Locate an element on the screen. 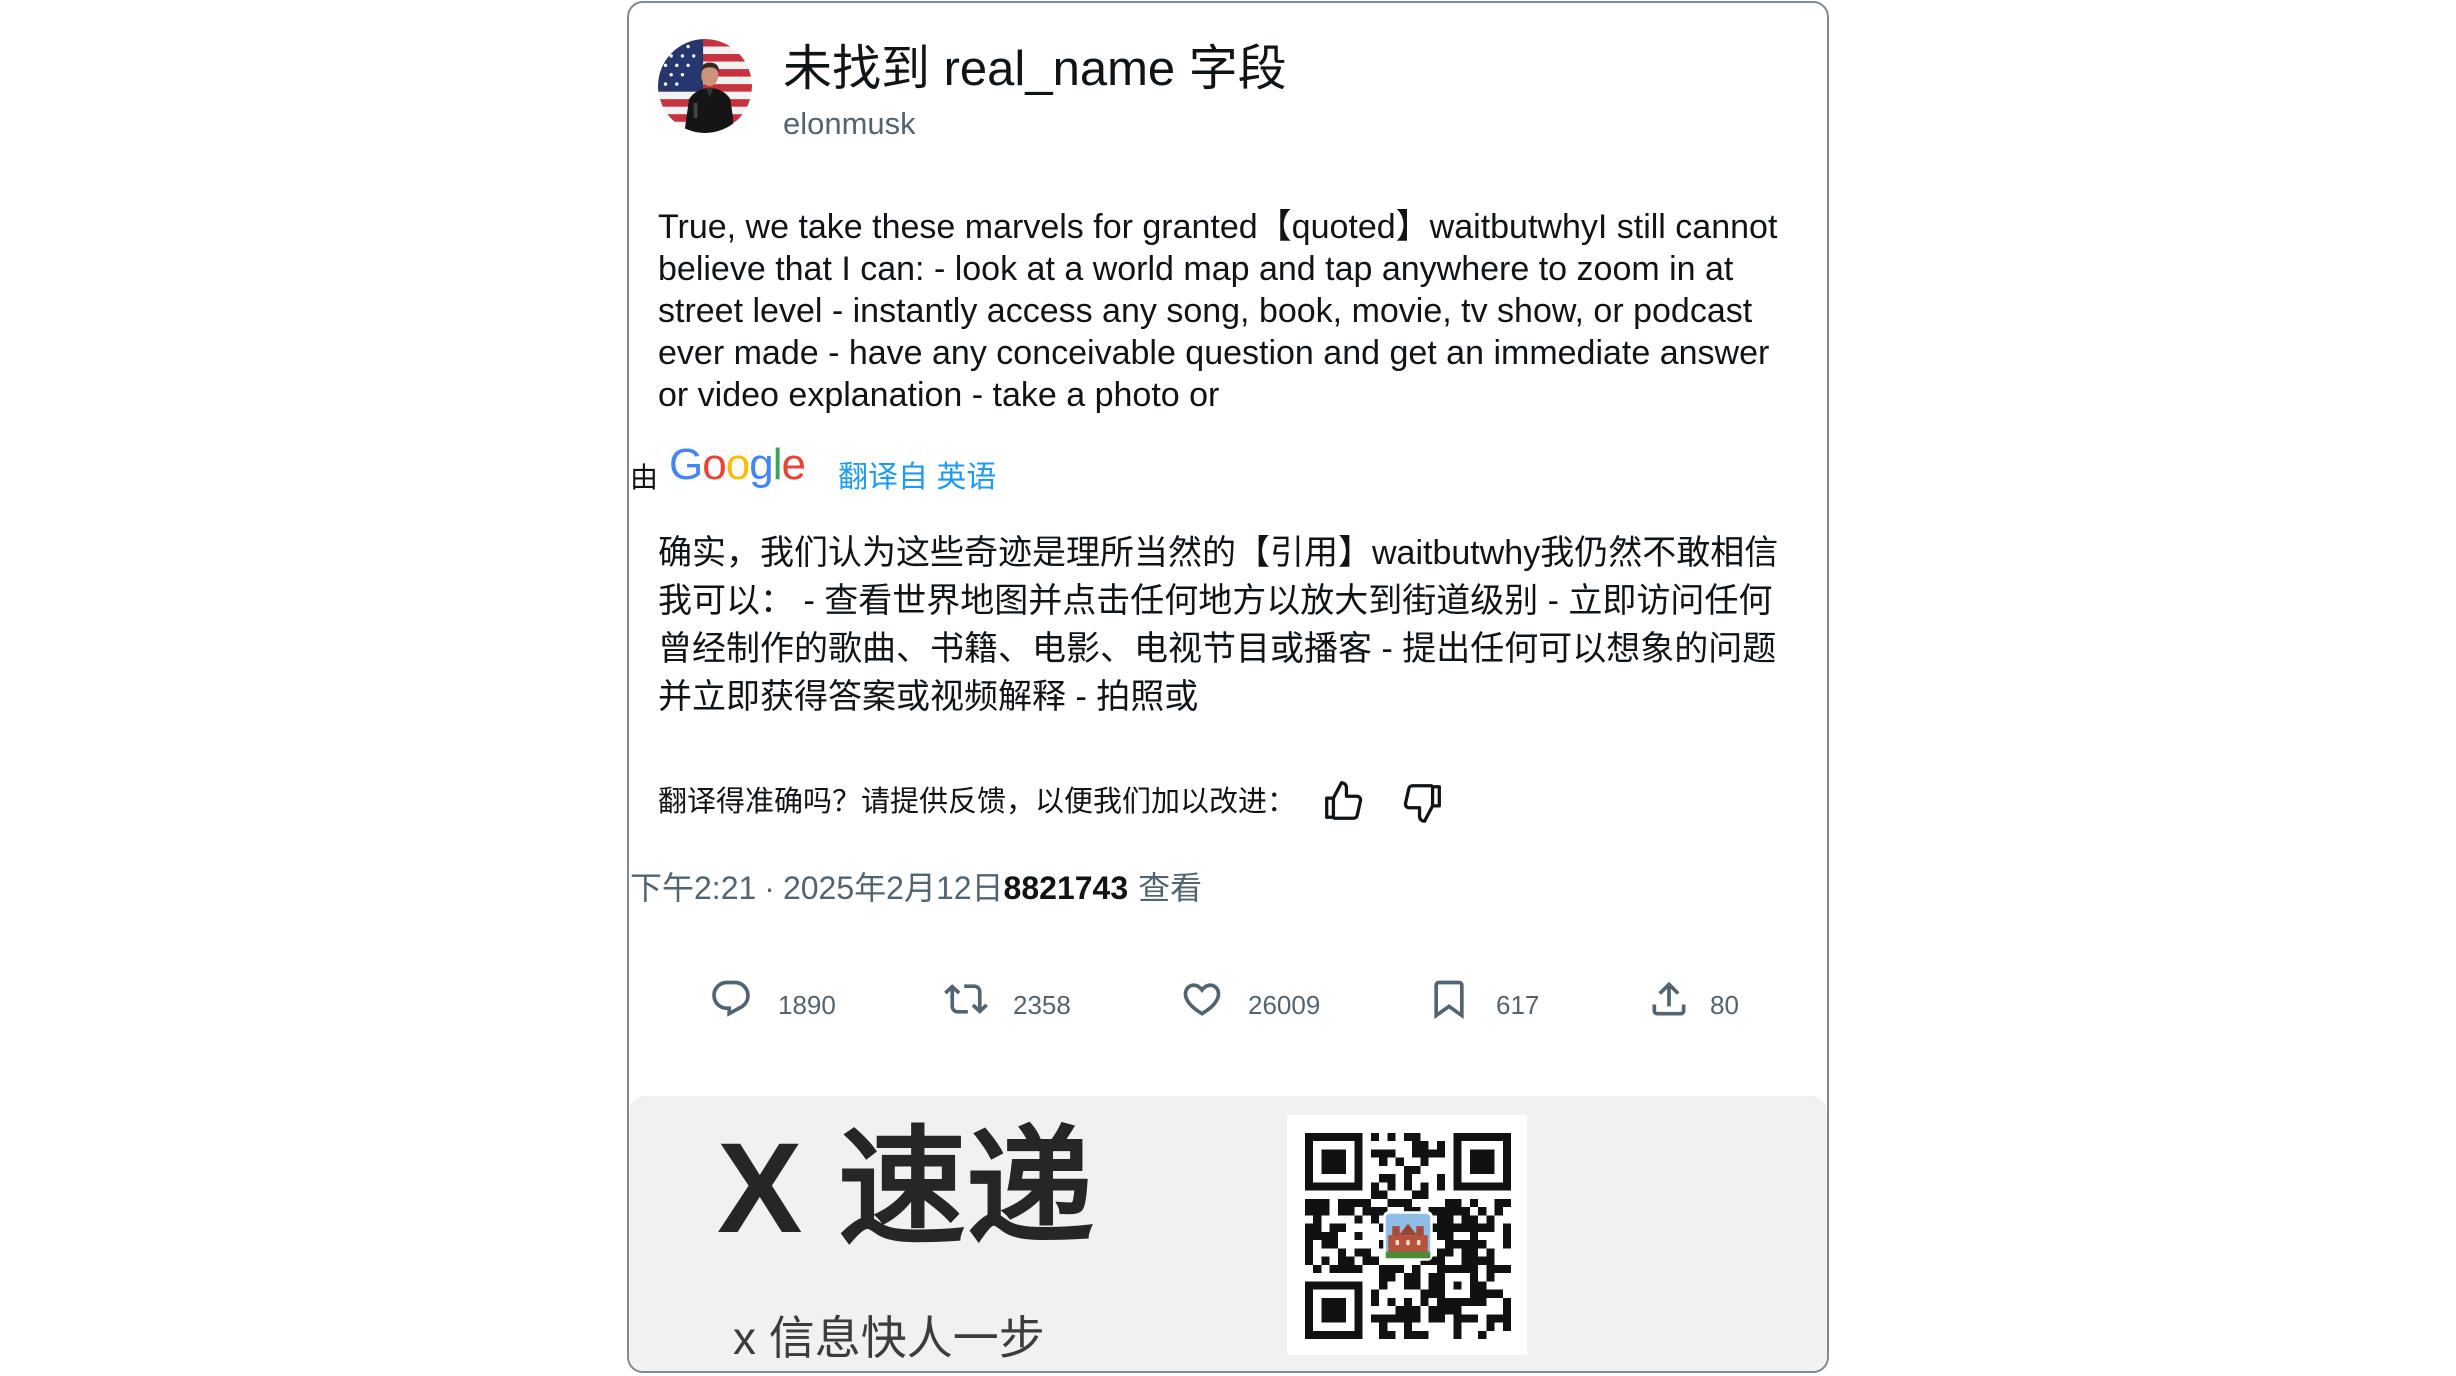  retweet-icon is located at coordinates (966, 999).